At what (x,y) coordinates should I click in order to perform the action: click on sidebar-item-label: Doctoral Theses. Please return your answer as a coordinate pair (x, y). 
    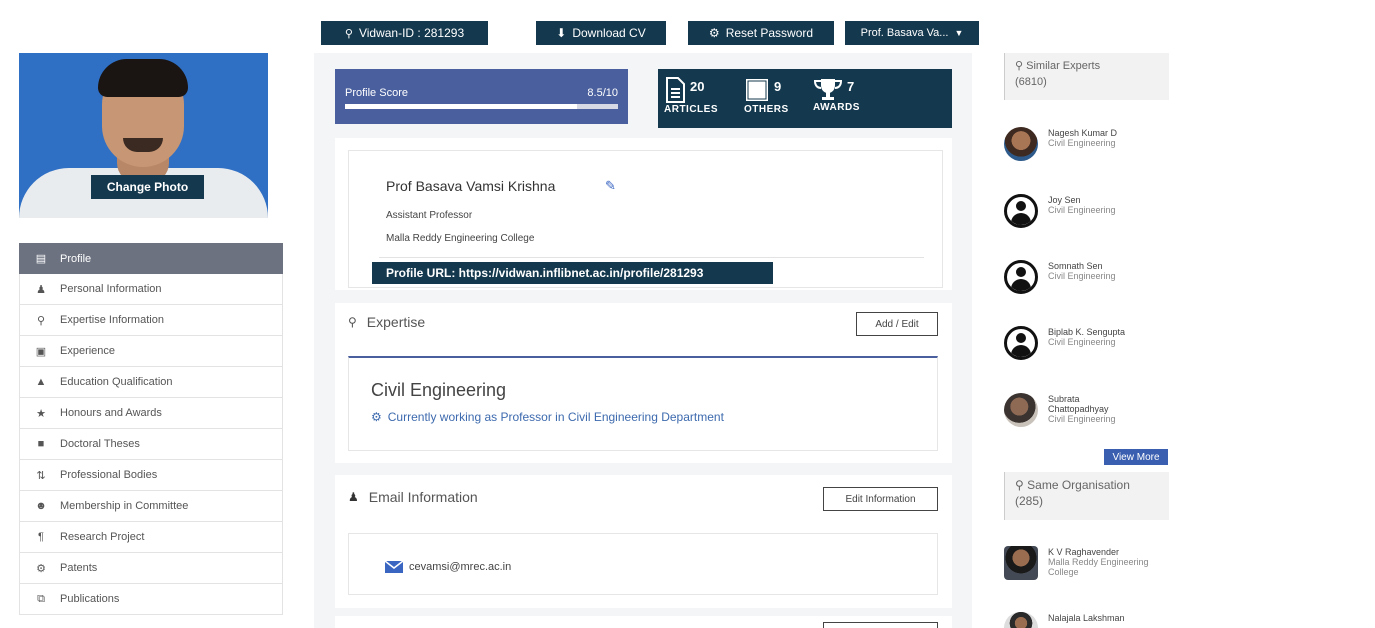
    Looking at the image, I should click on (100, 444).